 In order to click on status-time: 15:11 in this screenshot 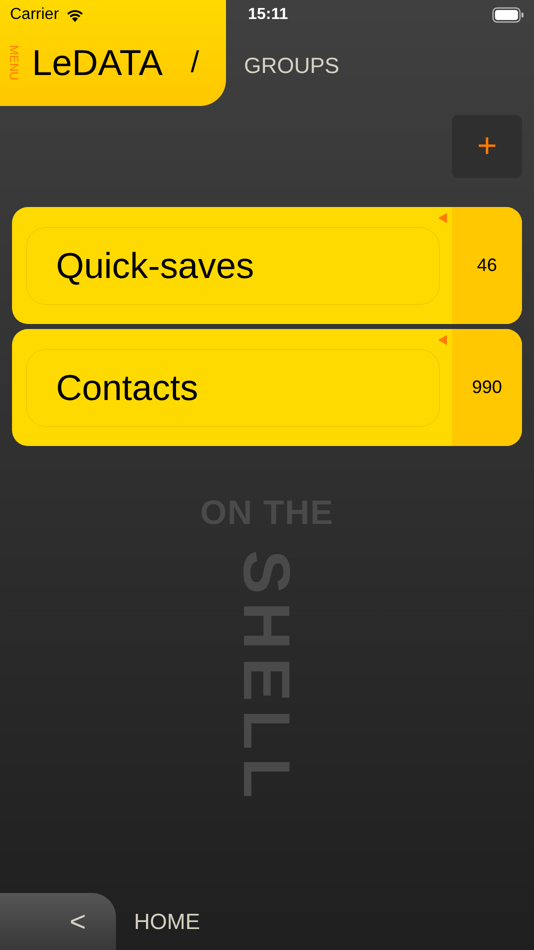, I will do `click(268, 15)`.